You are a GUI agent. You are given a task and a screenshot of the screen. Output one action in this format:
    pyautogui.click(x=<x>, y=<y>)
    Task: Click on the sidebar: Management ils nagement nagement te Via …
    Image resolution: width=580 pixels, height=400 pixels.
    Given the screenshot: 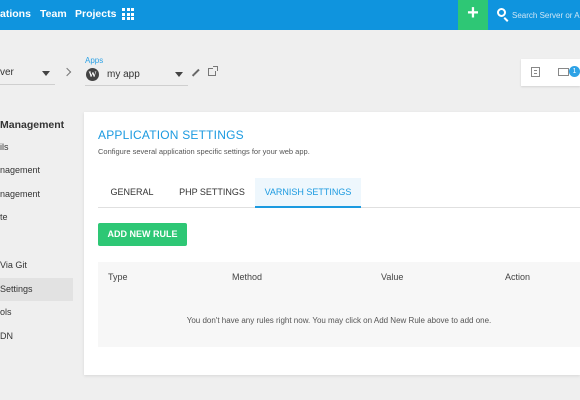 What is the action you would take?
    pyautogui.click(x=36, y=232)
    